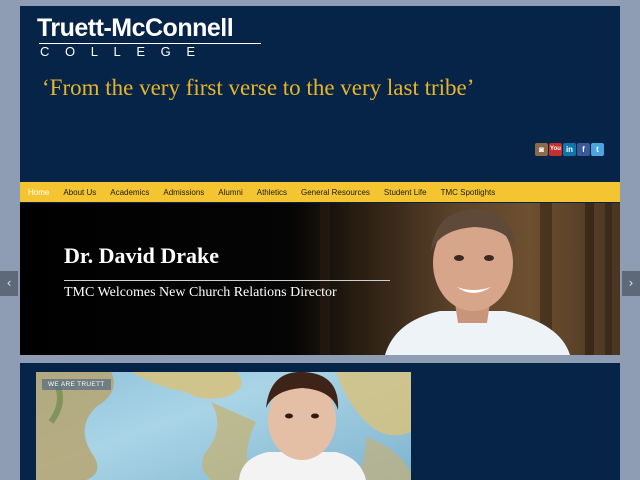 This screenshot has height=480, width=640. What do you see at coordinates (335, 192) in the screenshot?
I see `nav-general-resources: General Resources` at bounding box center [335, 192].